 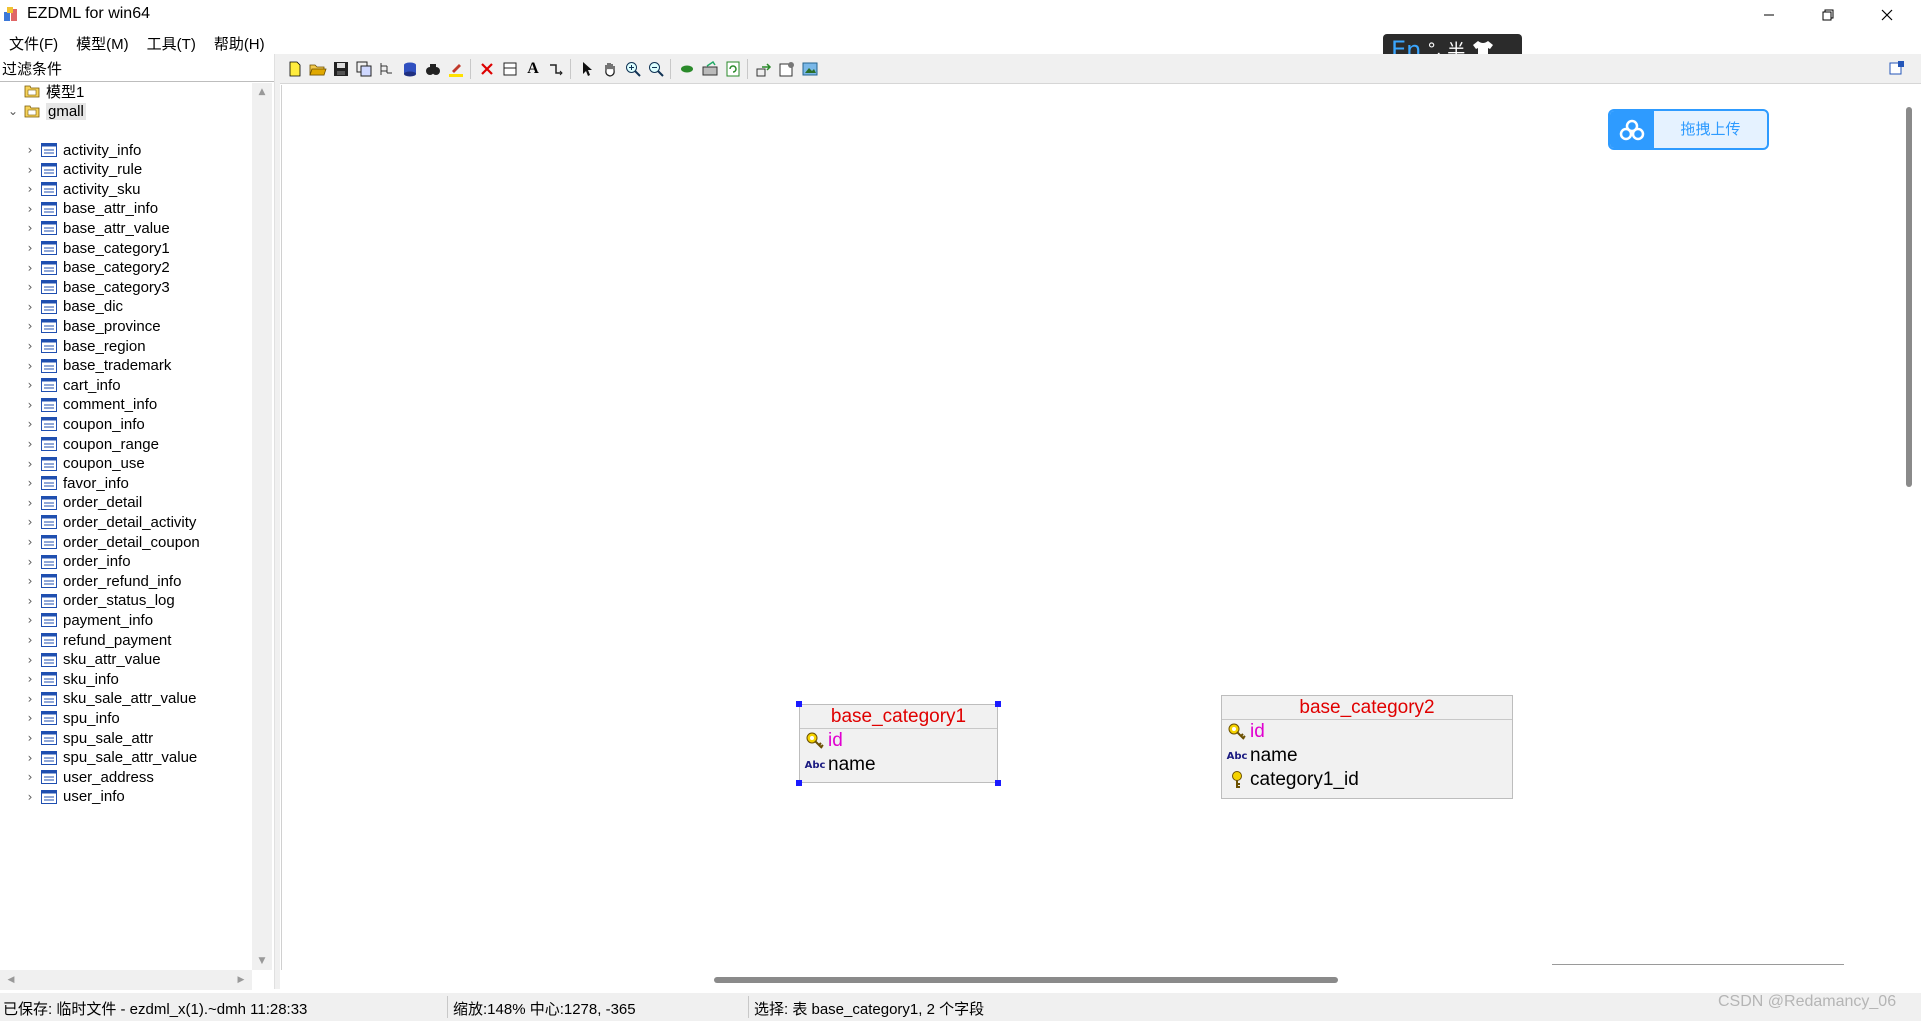 I want to click on scroll-down-icon: ▼, so click(x=262, y=961).